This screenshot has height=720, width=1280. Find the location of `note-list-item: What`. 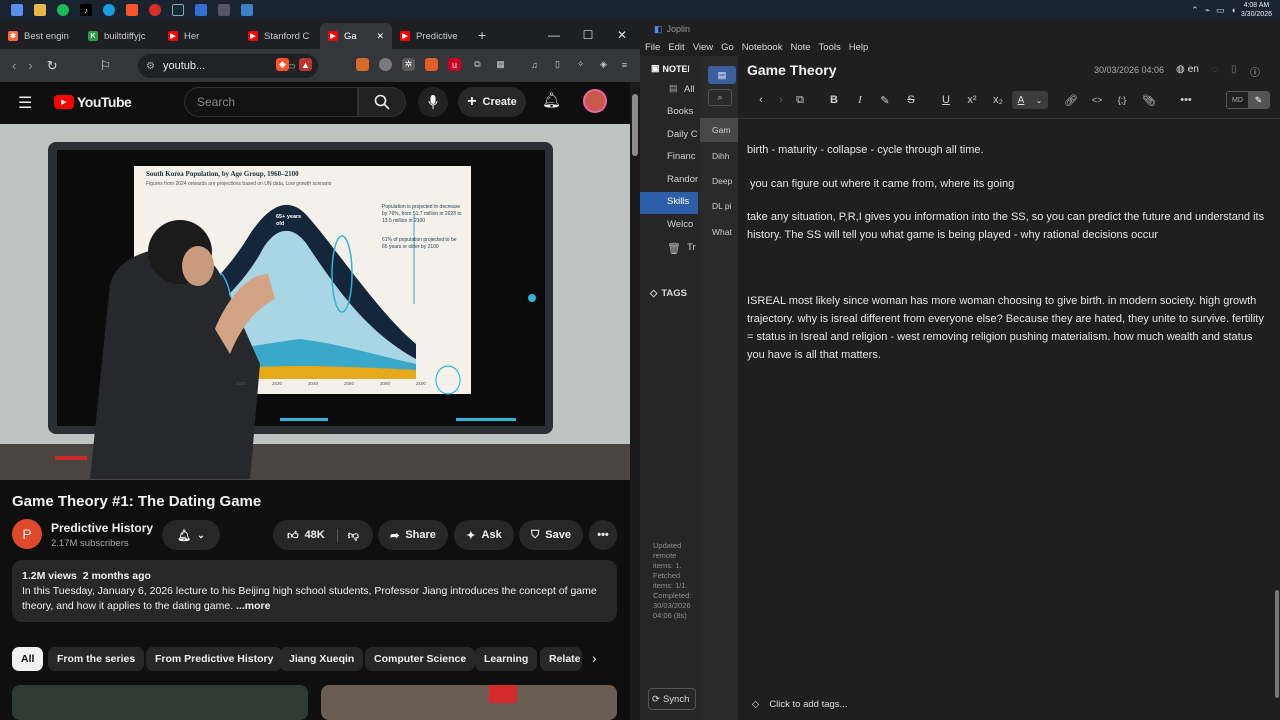

note-list-item: What is located at coordinates (724, 232).